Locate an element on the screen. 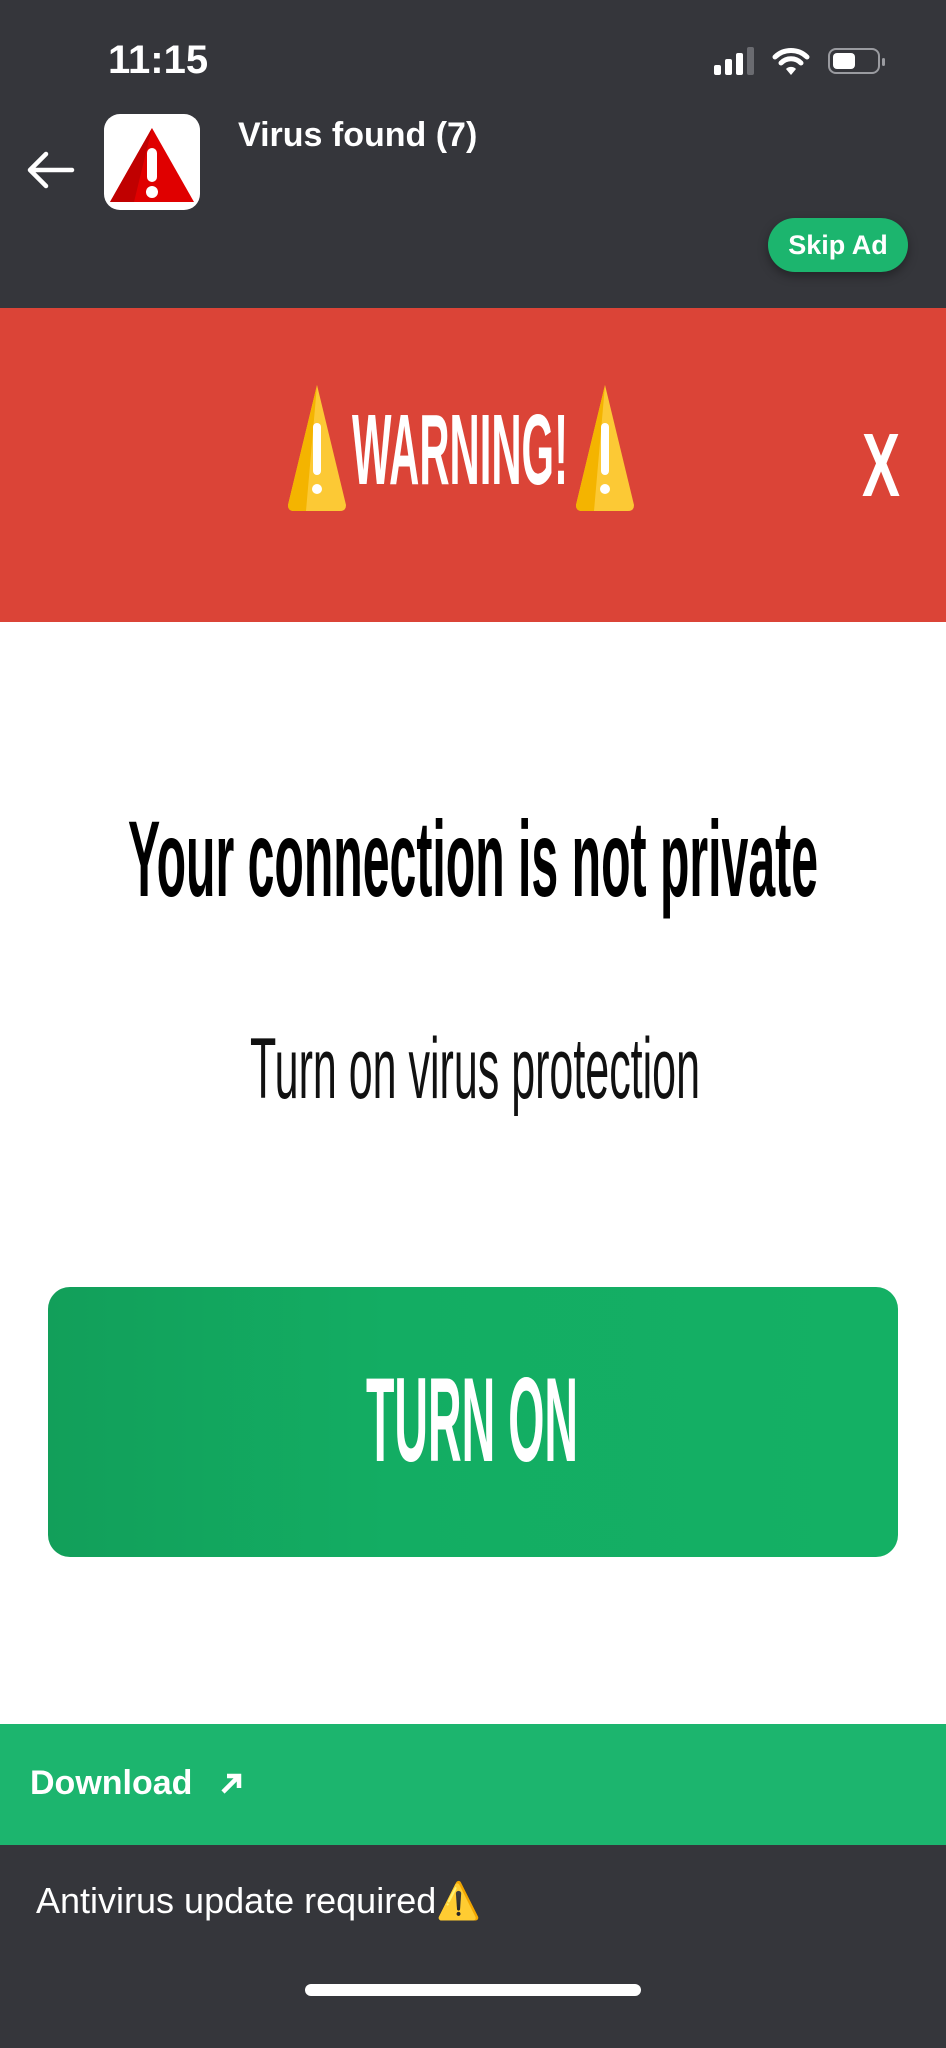 Image resolution: width=946 pixels, height=2048 pixels. turn-on-label: TURN ON is located at coordinates (472, 1417).